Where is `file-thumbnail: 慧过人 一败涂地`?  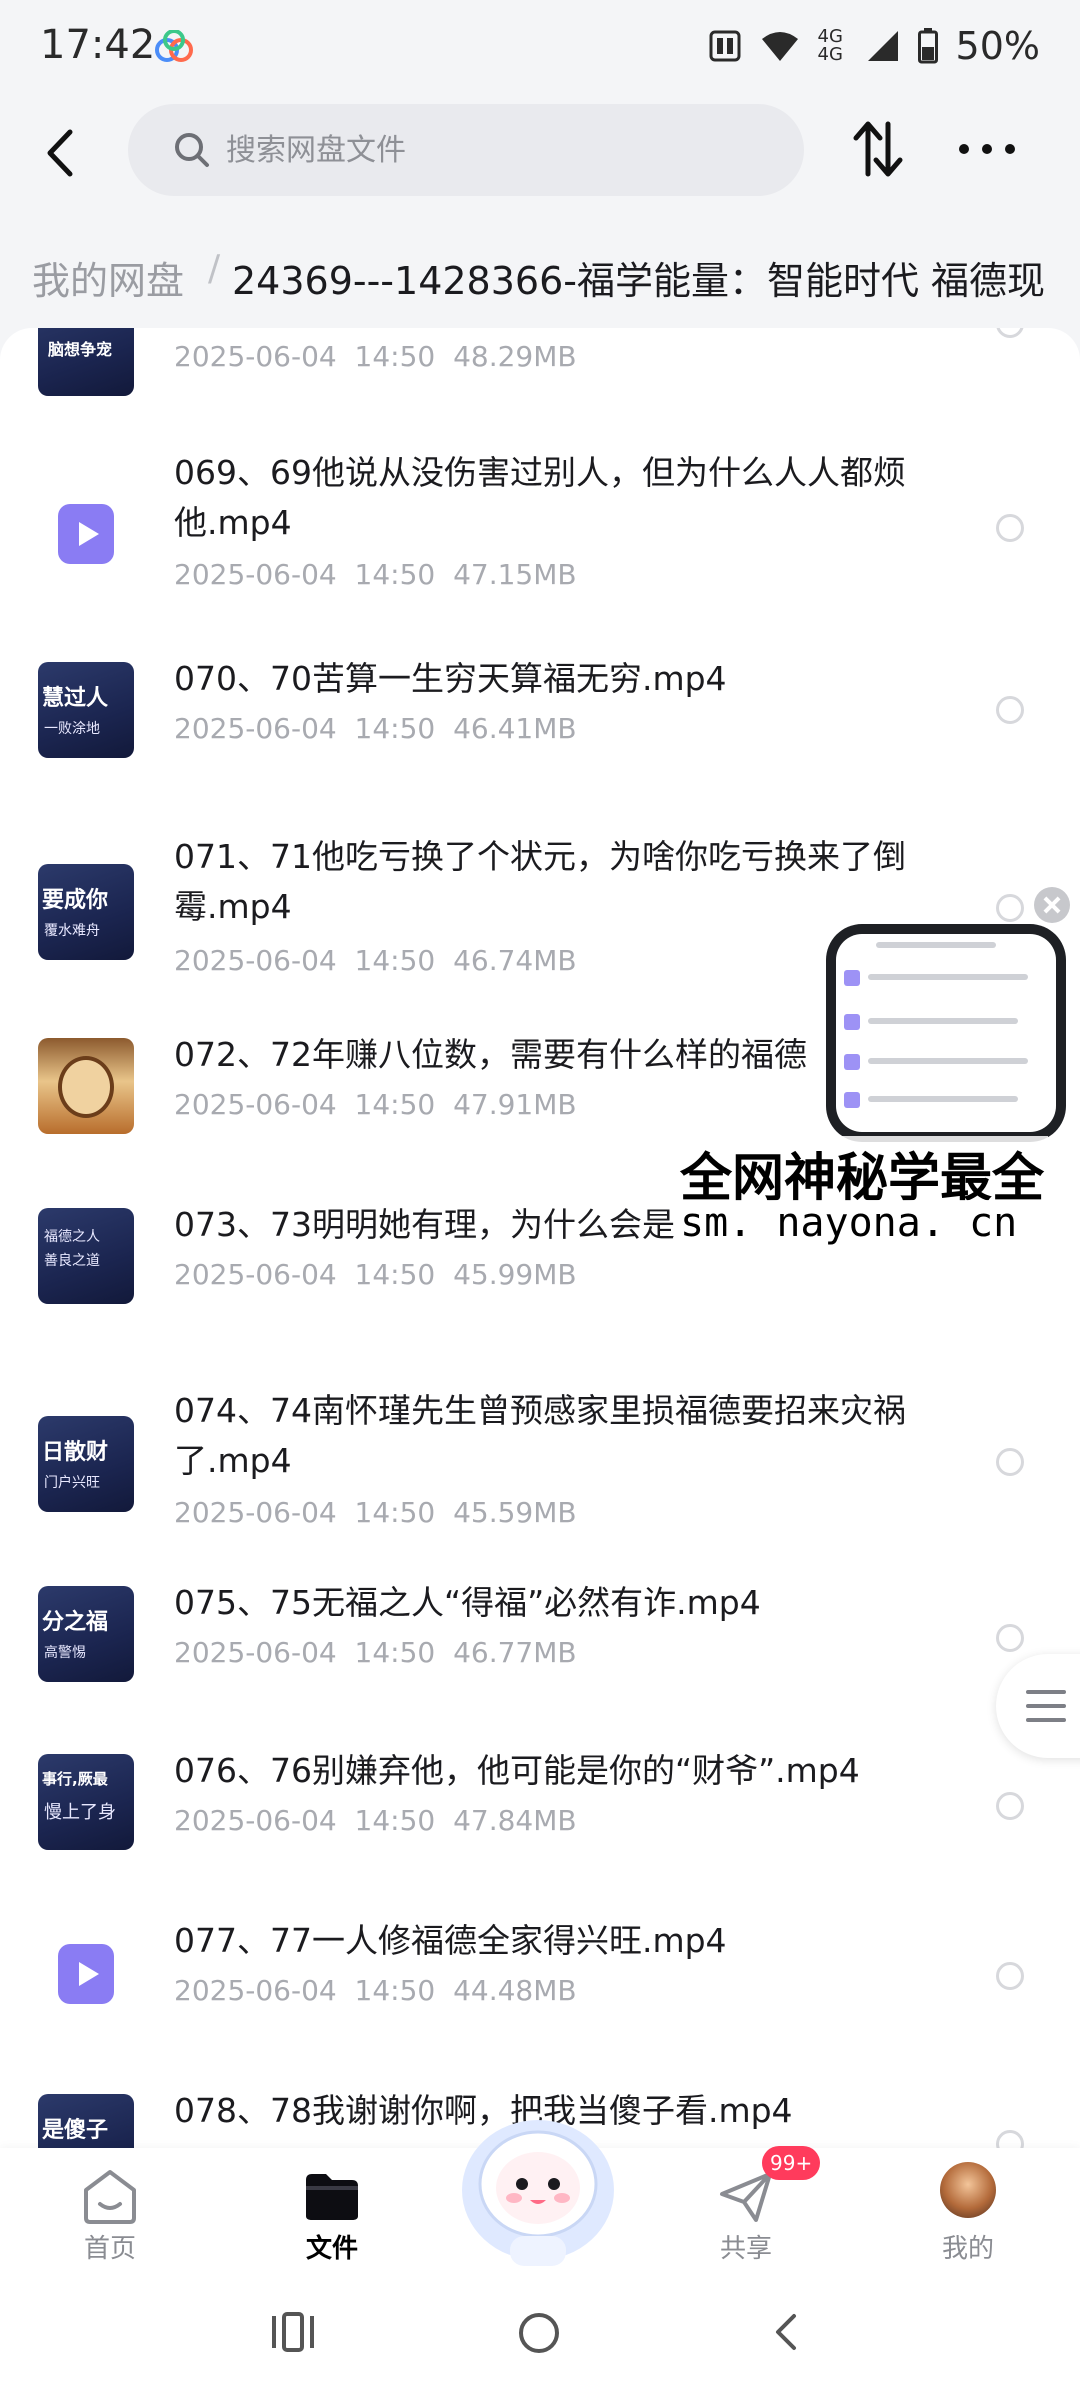 file-thumbnail: 慧过人 一败涂地 is located at coordinates (86, 710).